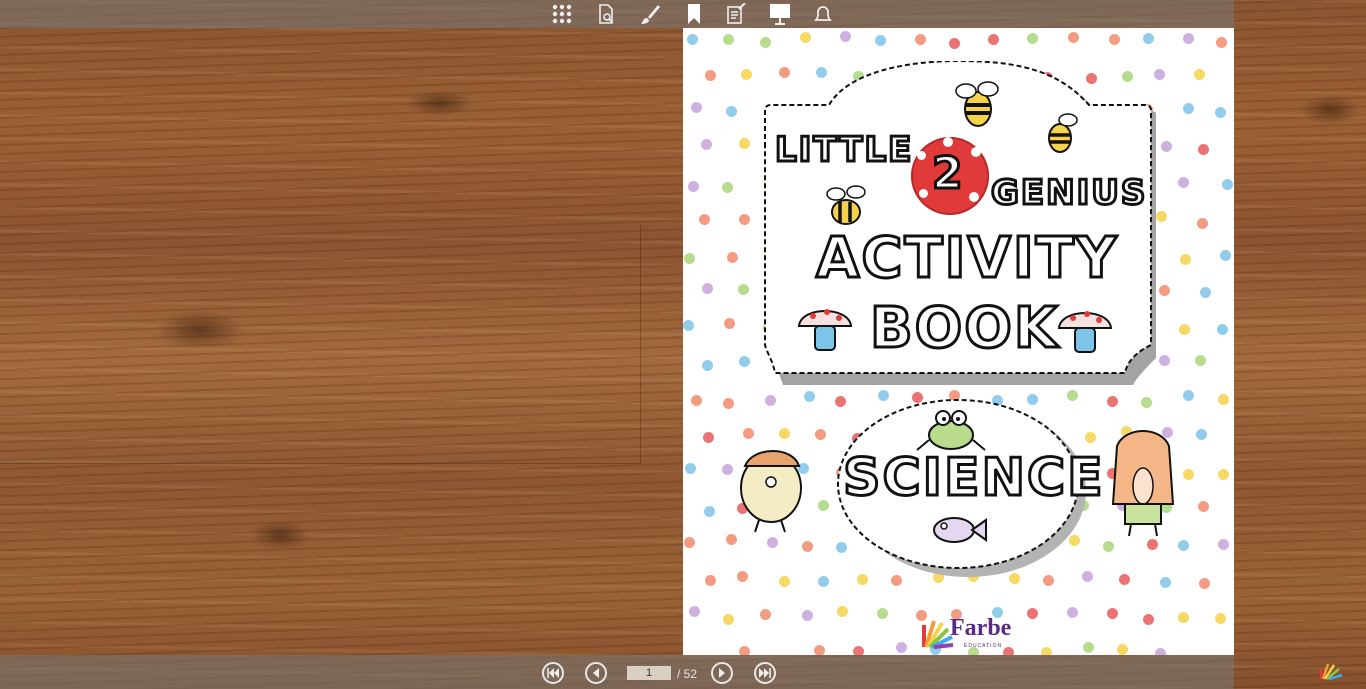 This screenshot has height=689, width=1366. Describe the element at coordinates (606, 14) in the screenshot. I see `search-document-icon` at that location.